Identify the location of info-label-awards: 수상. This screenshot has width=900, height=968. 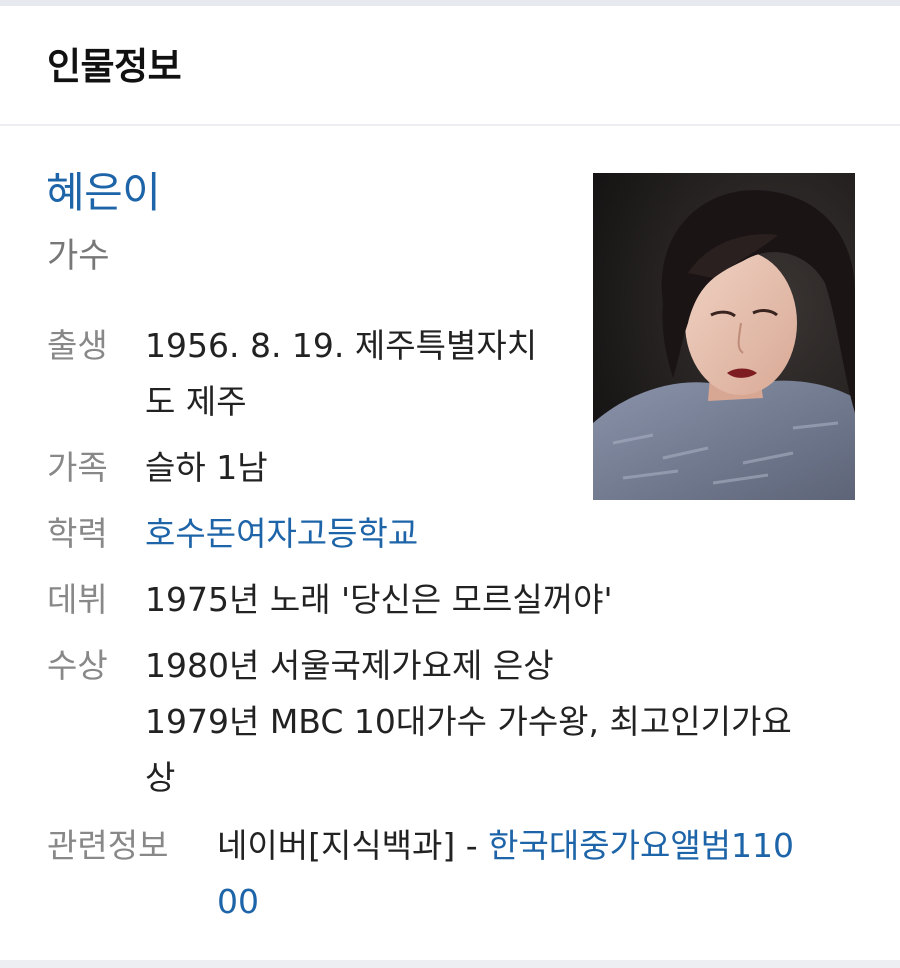
(77, 665).